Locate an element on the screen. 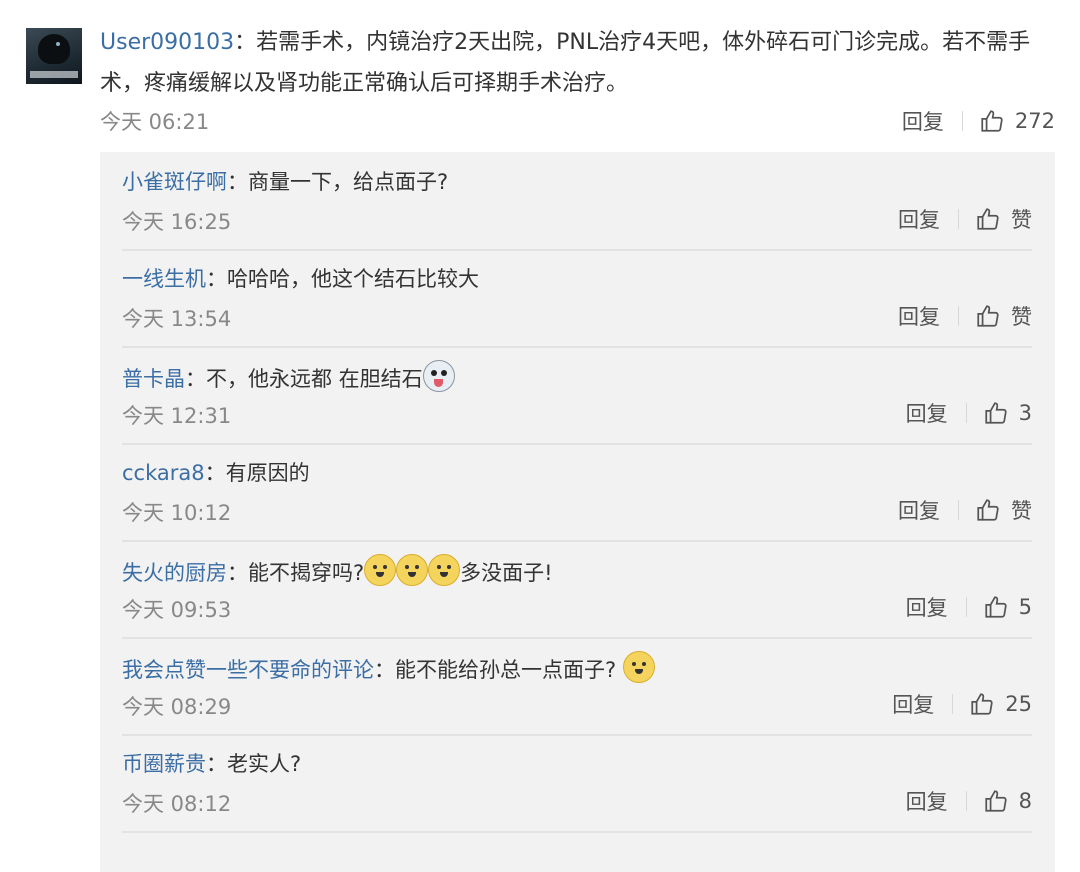  reply-text: ：有原因的 is located at coordinates (257, 473).